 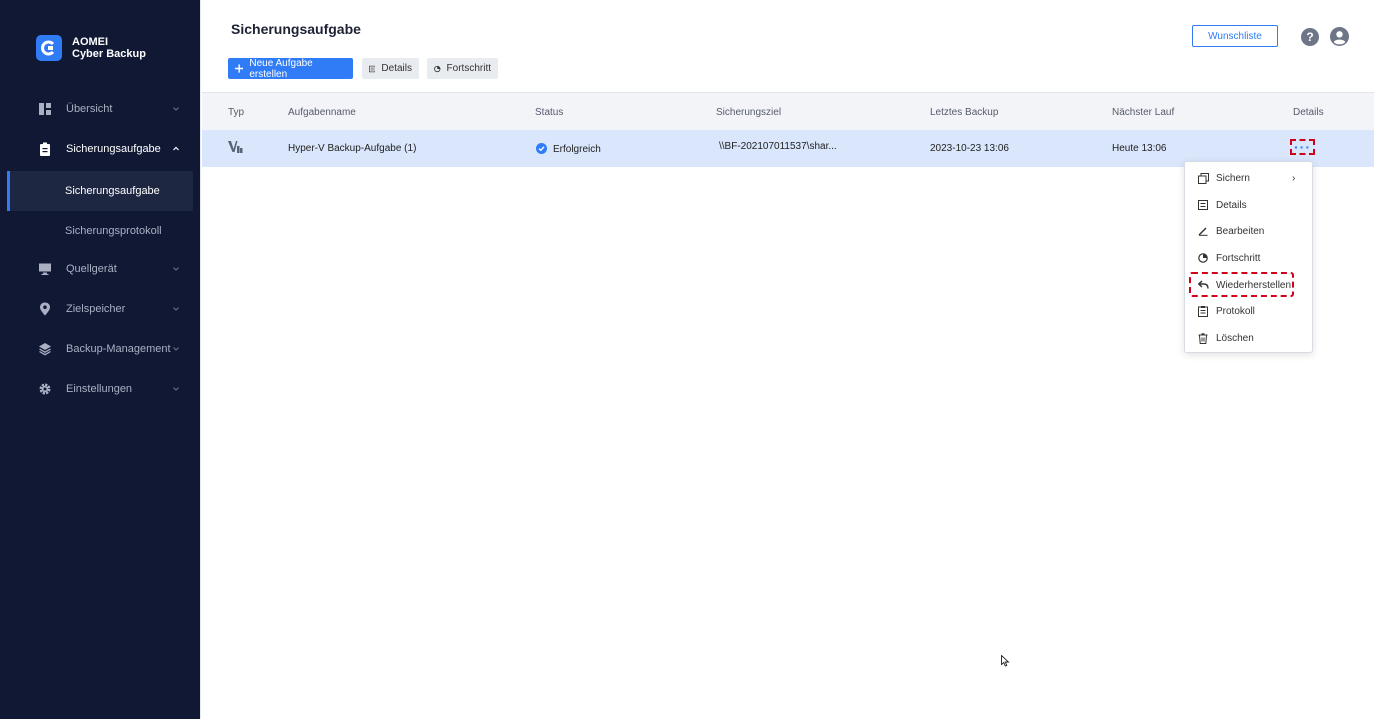 I want to click on column-header-type: Typ, so click(x=236, y=112).